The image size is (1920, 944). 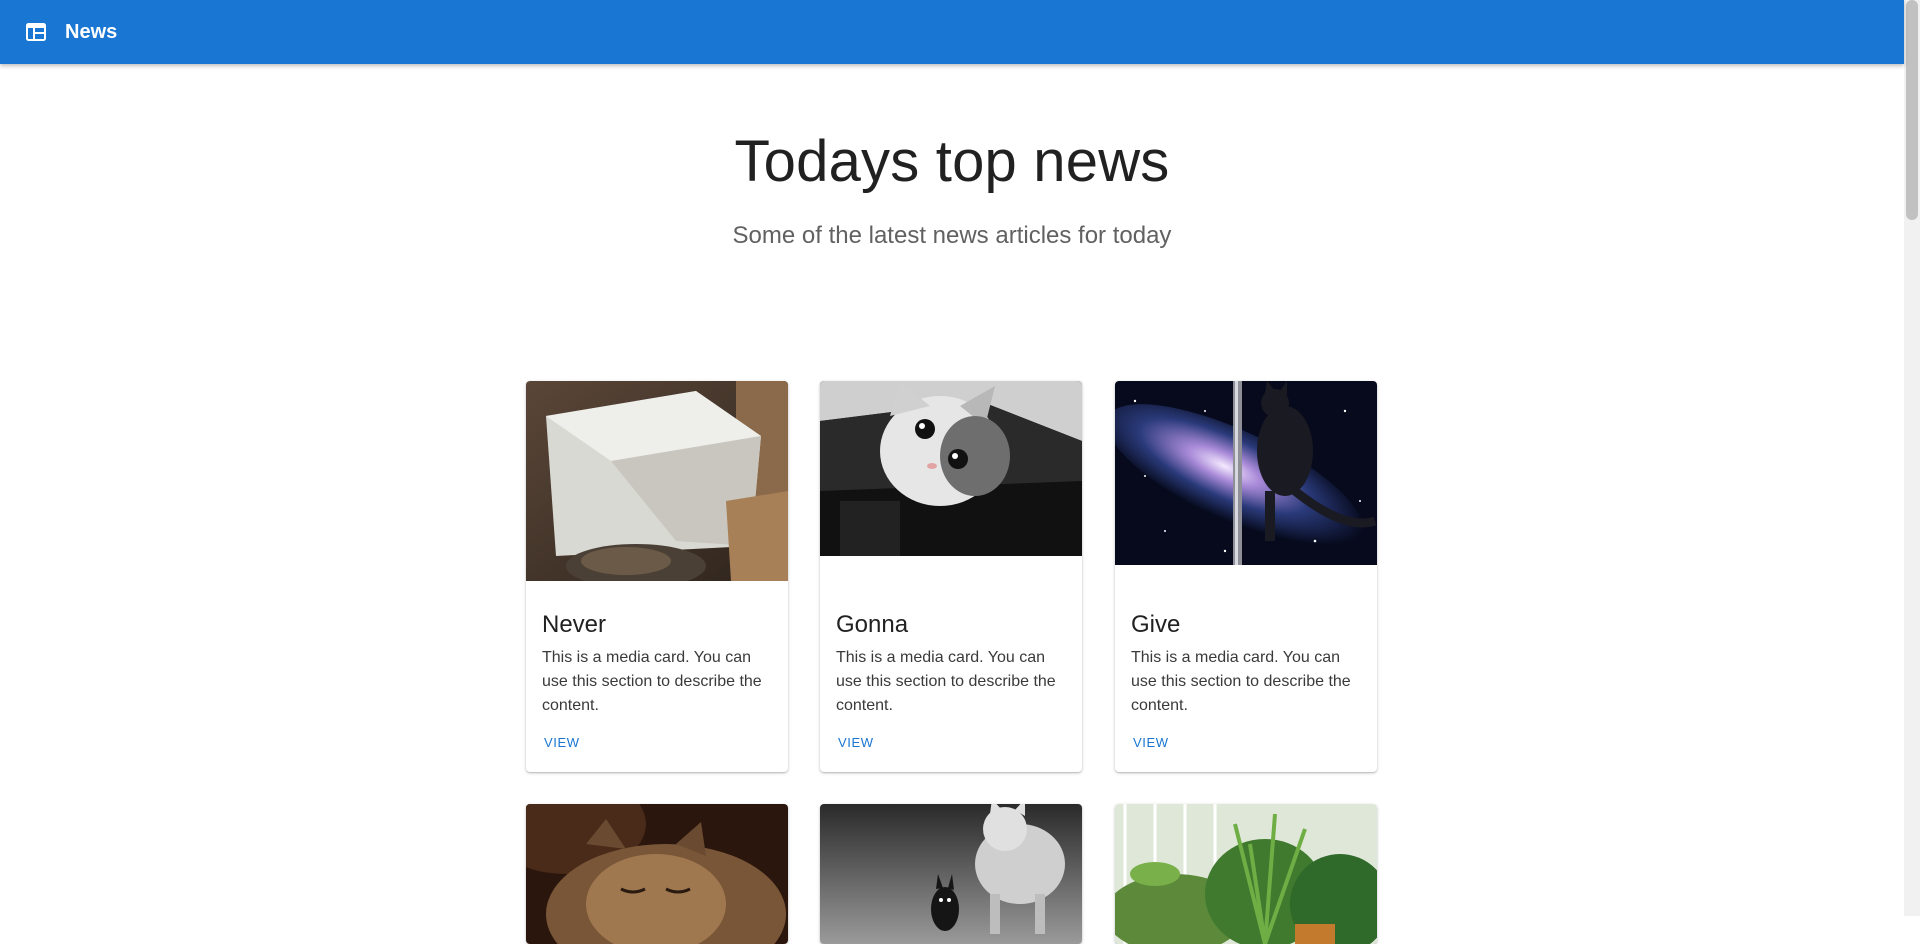 What do you see at coordinates (872, 624) in the screenshot?
I see `card-title: Gonna` at bounding box center [872, 624].